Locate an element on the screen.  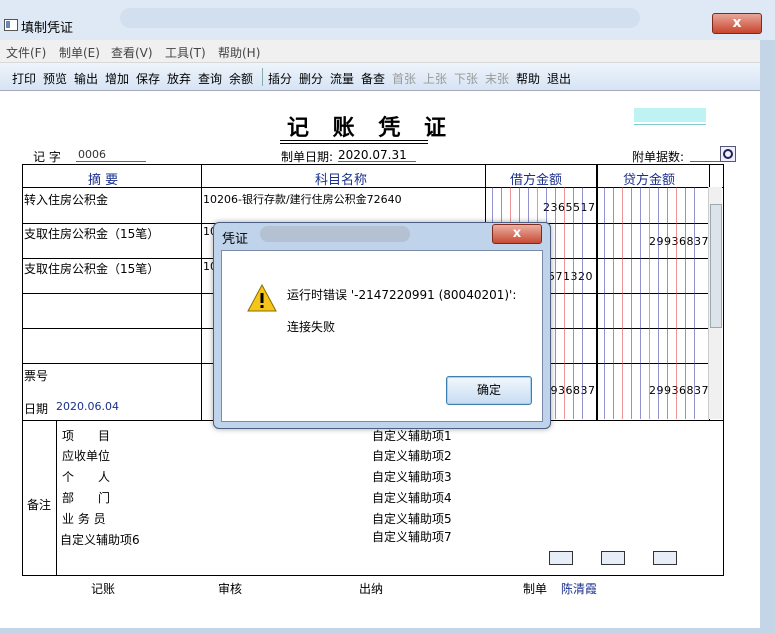
voucher-date: 2020.07.31 is located at coordinates (372, 155).